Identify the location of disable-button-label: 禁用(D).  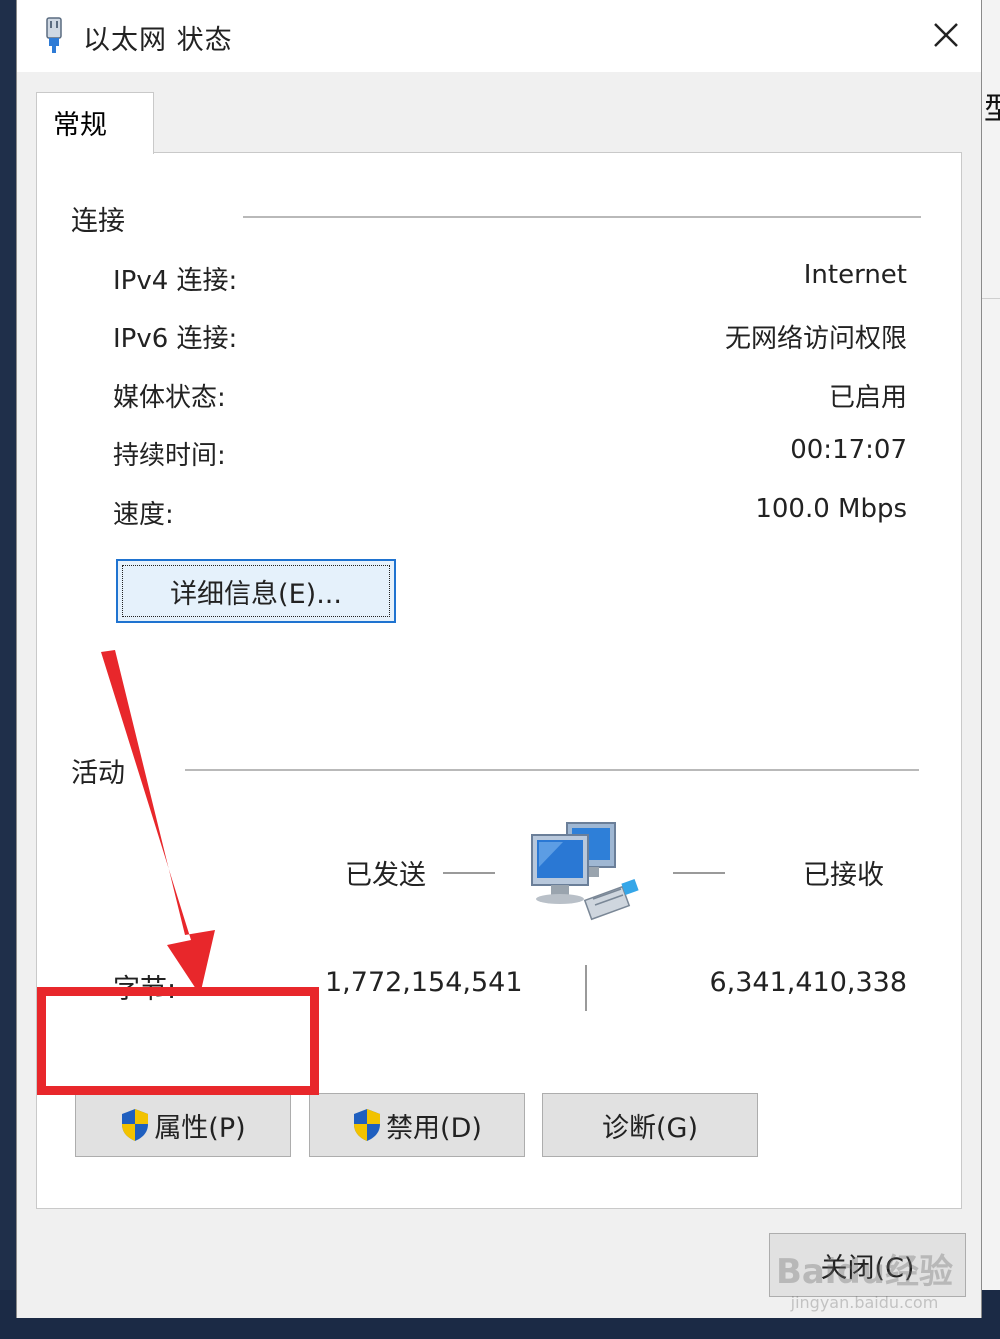
(434, 1128).